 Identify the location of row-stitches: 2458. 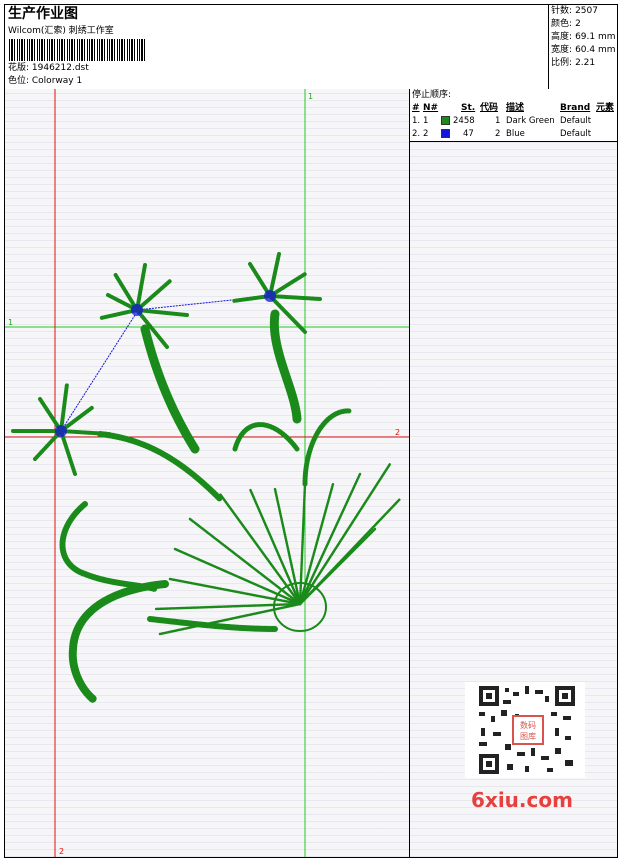
(464, 121).